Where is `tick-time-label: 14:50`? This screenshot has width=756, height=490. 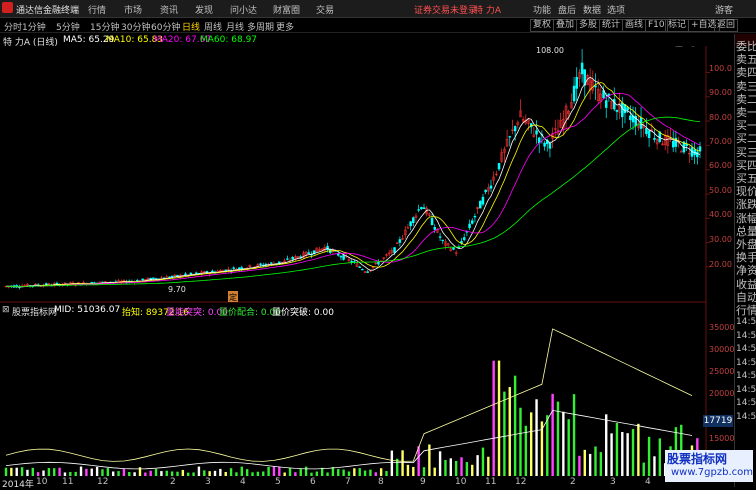 tick-time-label: 14:50 is located at coordinates (746, 335).